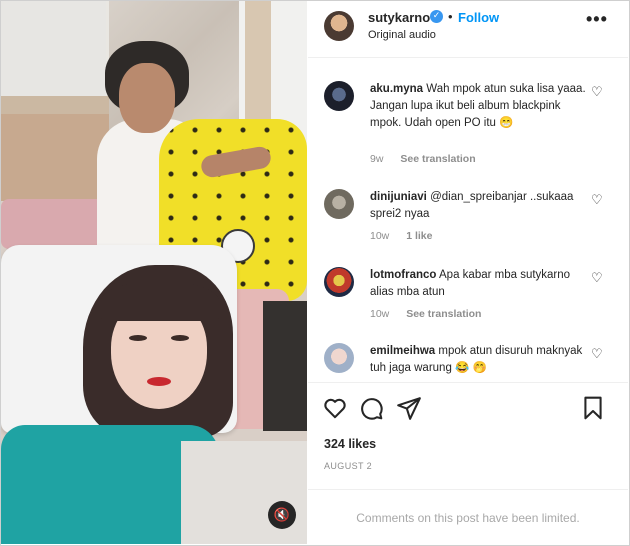 The image size is (630, 546). I want to click on share-icon, so click(409, 408).